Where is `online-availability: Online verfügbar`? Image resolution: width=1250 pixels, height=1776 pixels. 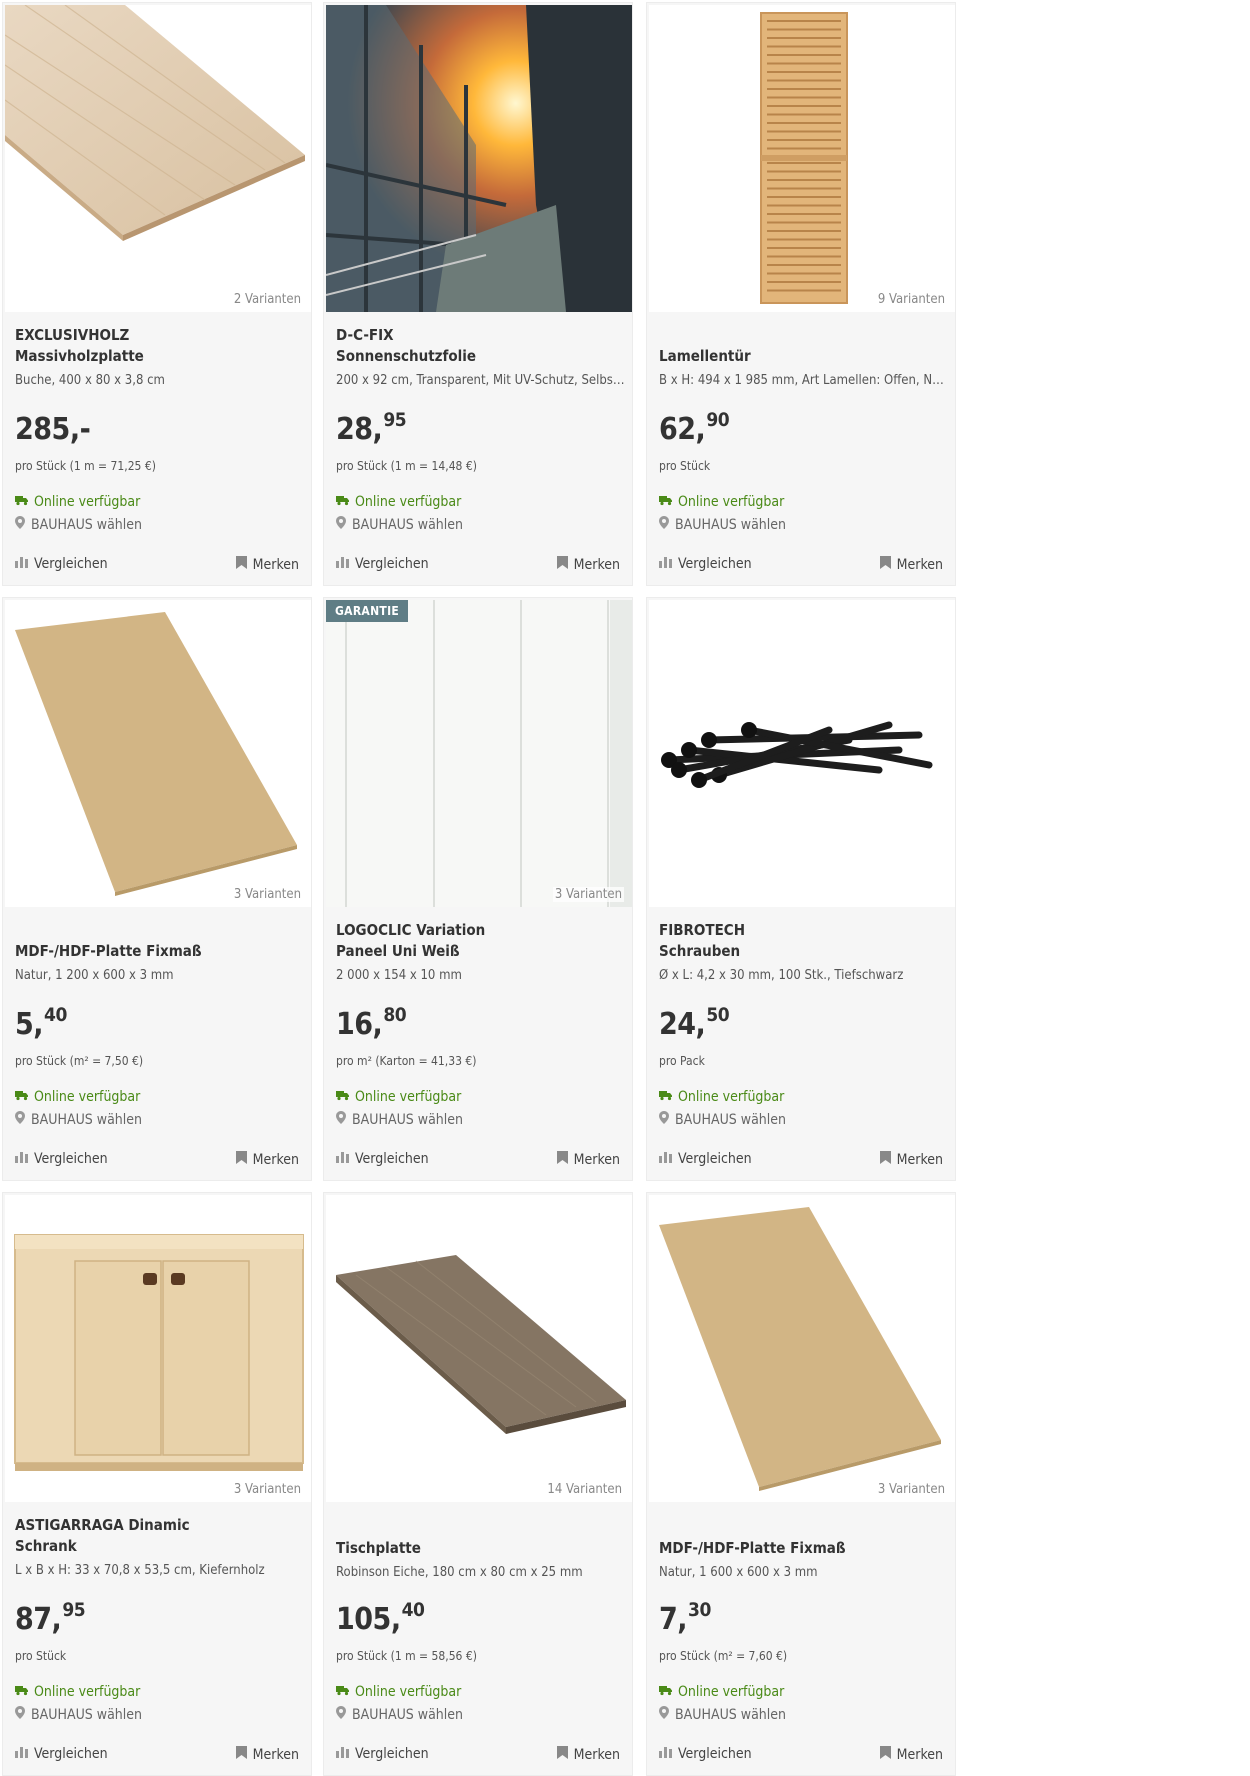 online-availability: Online verfügbar is located at coordinates (77, 1692).